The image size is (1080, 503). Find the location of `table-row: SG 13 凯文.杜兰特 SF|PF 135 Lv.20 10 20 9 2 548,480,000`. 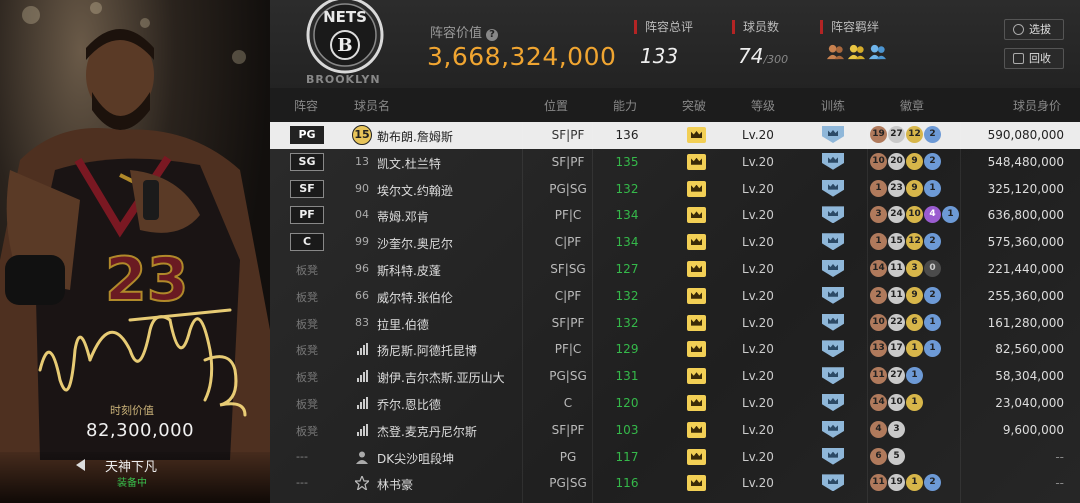

table-row: SG 13 凯文.杜兰特 SF|PF 135 Lv.20 10 20 9 2 548,480,000 is located at coordinates (675, 162).